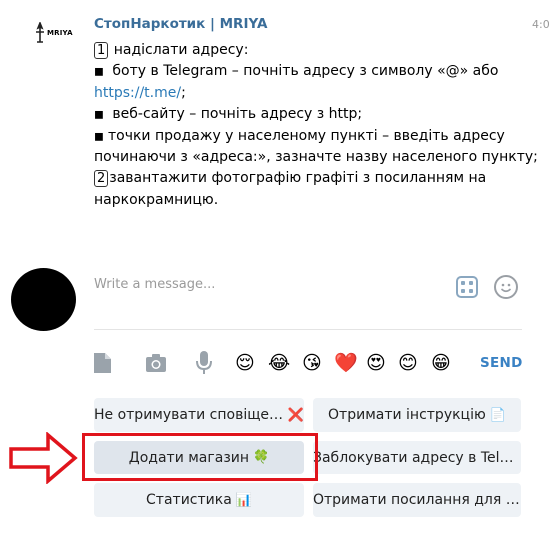 The width and height of the screenshot is (550, 542). Describe the element at coordinates (199, 415) in the screenshot. I see `keyboard-button-mute: Не отримувати сповіщення ❌` at that location.